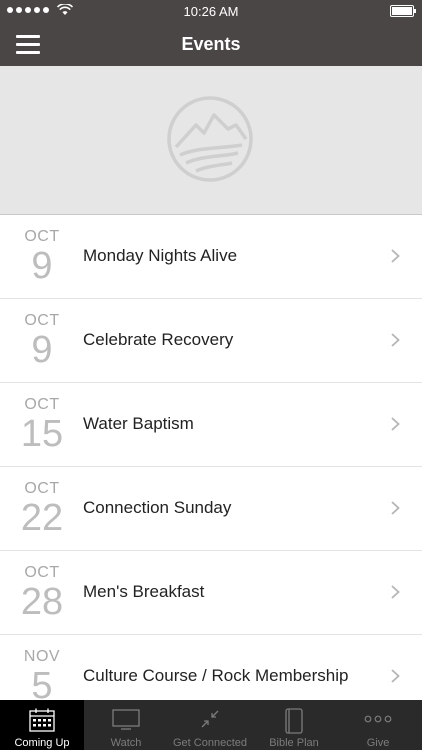 This screenshot has height=750, width=422. What do you see at coordinates (42, 743) in the screenshot?
I see `tab-label: Coming Up` at bounding box center [42, 743].